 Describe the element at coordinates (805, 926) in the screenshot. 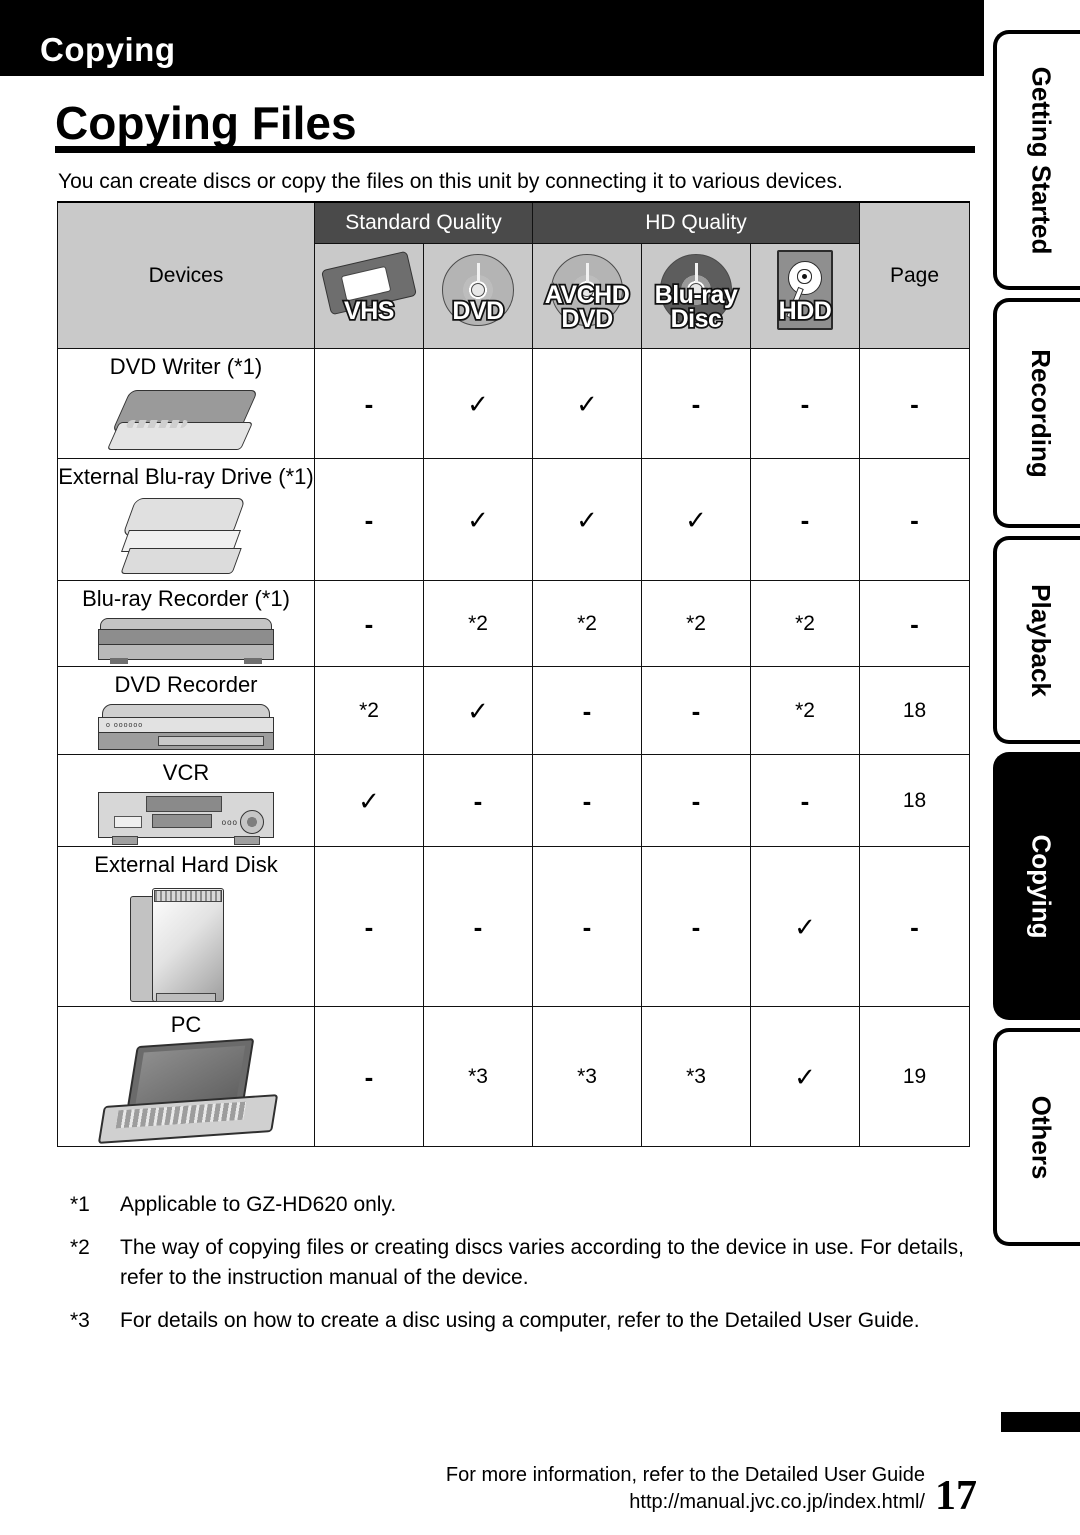

I see `cell-hdd: ✓` at that location.